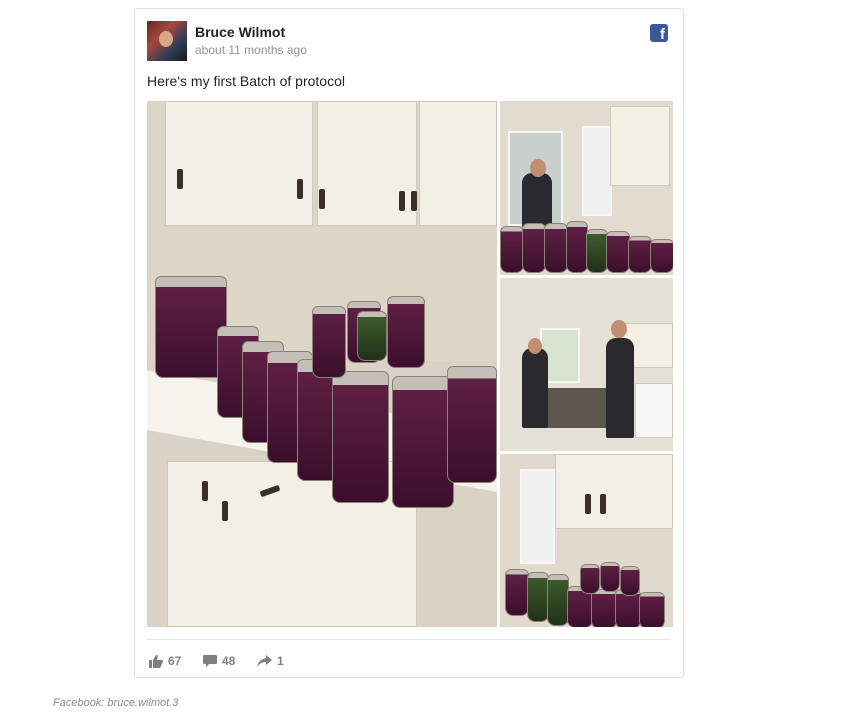  What do you see at coordinates (659, 33) in the screenshot?
I see `facebook-icon: f` at bounding box center [659, 33].